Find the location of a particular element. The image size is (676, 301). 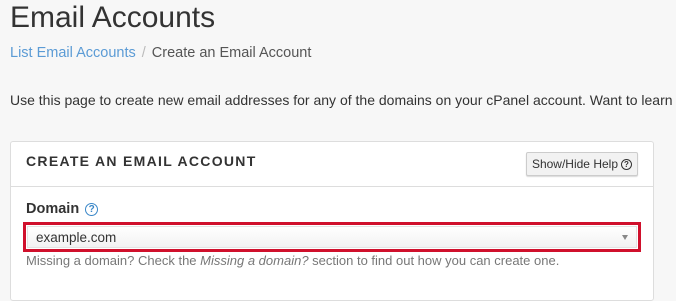

breadcrumb-link-list-email-accounts: List Email Accounts is located at coordinates (73, 53).